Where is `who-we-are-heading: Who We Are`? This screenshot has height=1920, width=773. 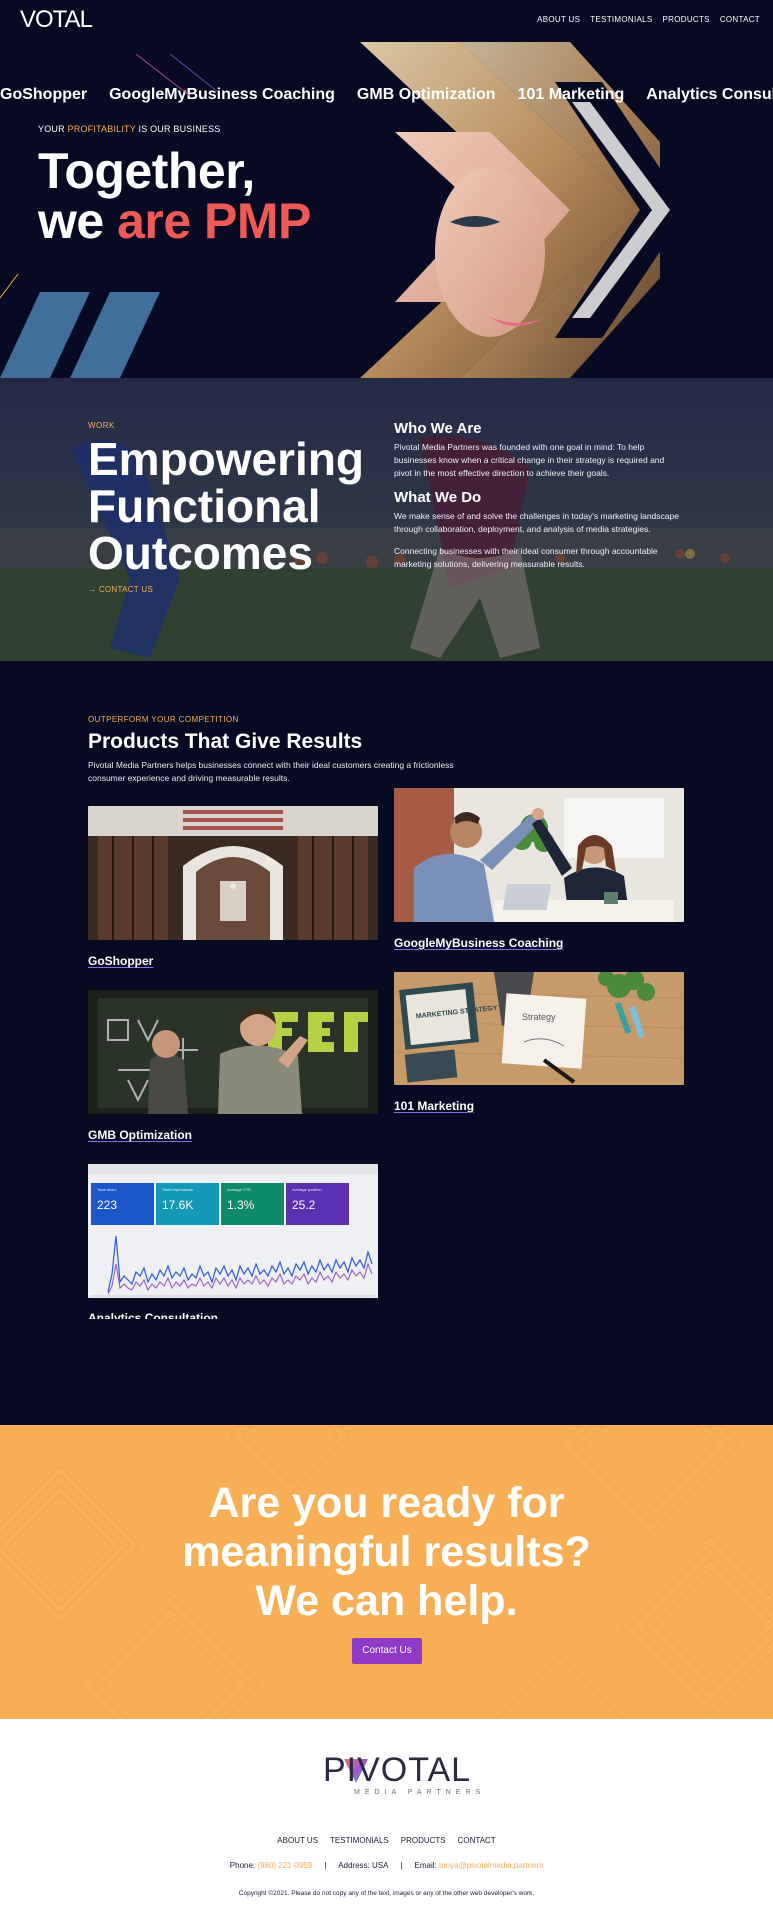 who-we-are-heading: Who We Are is located at coordinates (438, 428).